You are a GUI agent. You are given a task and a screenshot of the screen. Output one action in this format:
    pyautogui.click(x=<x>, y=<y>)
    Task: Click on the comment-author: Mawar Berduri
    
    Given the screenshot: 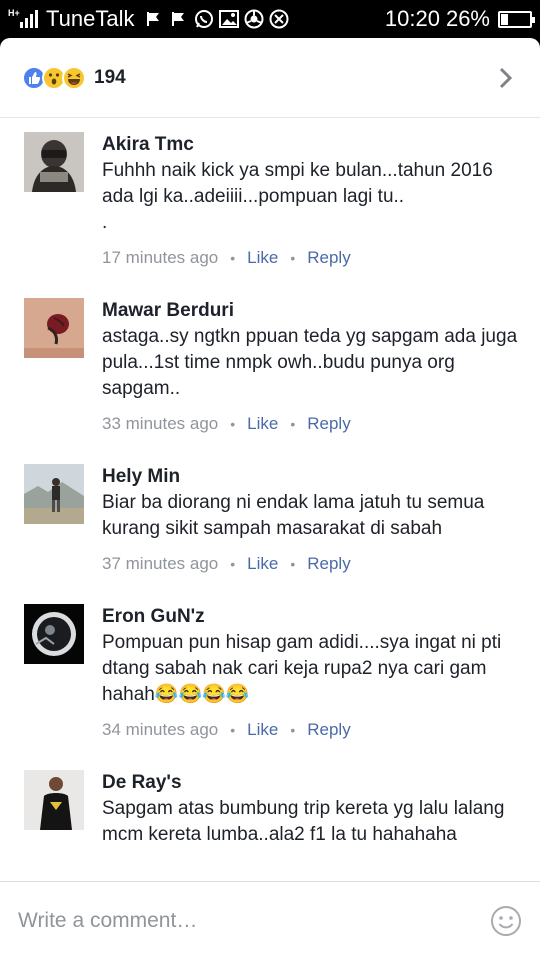 What is the action you would take?
    pyautogui.click(x=311, y=311)
    